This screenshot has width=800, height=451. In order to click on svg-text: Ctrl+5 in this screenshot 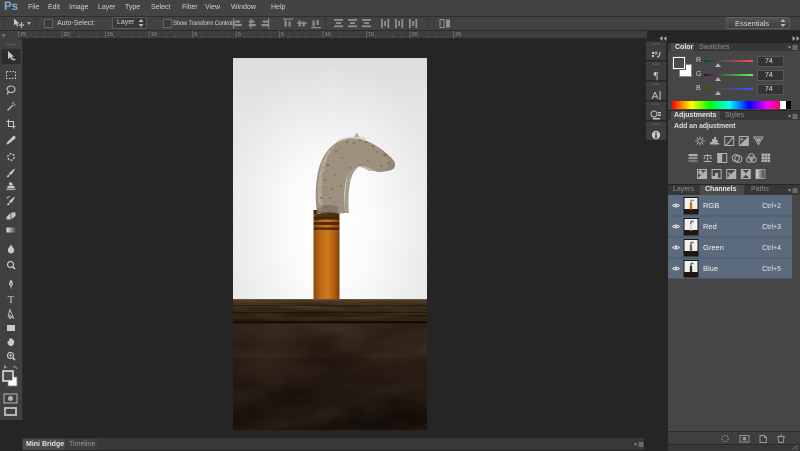, I will do `click(771, 269)`.